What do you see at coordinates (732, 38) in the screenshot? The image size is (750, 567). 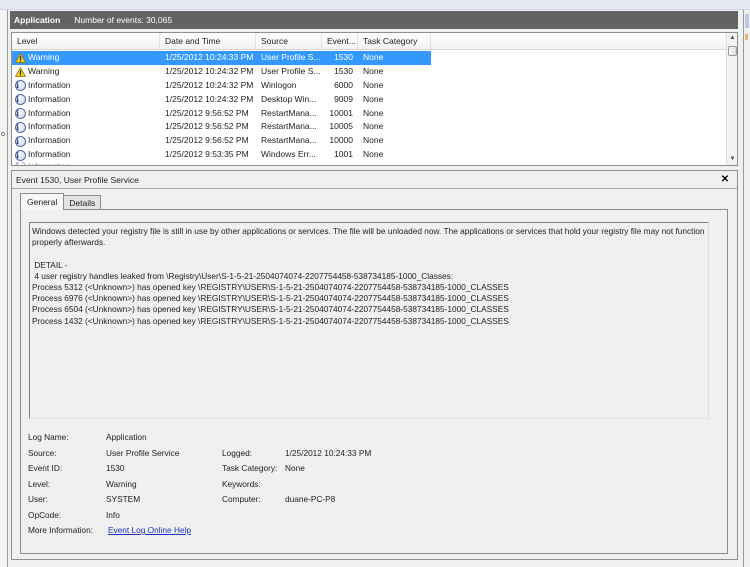 I see `scroll-up-arrow-icon: ▲` at bounding box center [732, 38].